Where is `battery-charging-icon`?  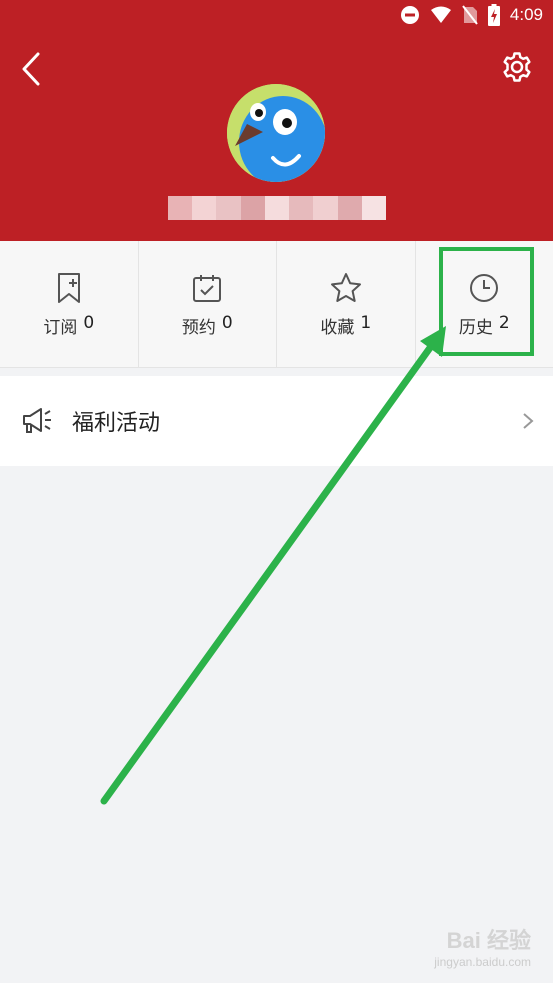
battery-charging-icon is located at coordinates (493, 15).